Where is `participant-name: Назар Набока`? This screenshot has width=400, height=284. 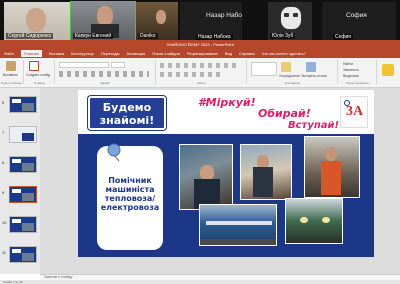
participant-name: Назар Набока is located at coordinates (224, 15).